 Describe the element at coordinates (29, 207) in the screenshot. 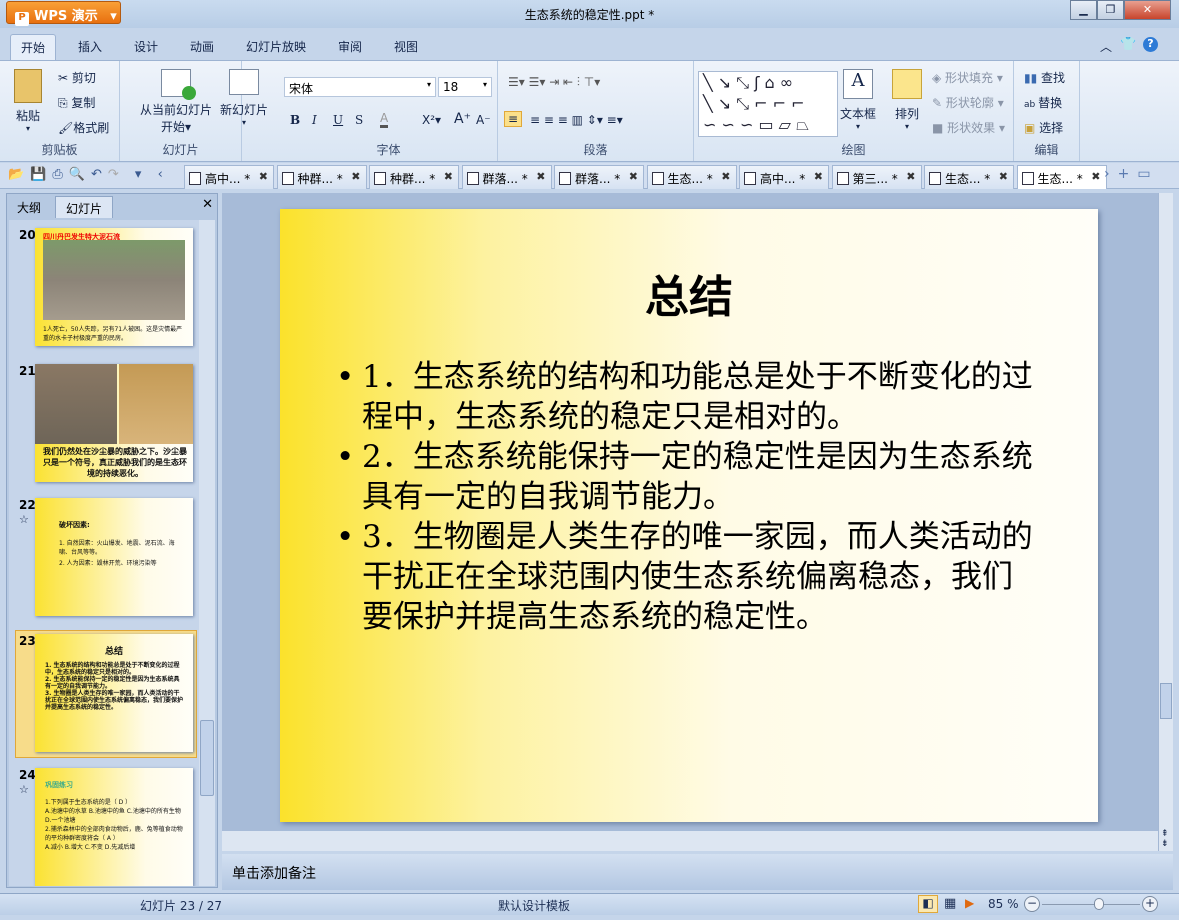

I see `tab-outline: 大纲` at that location.